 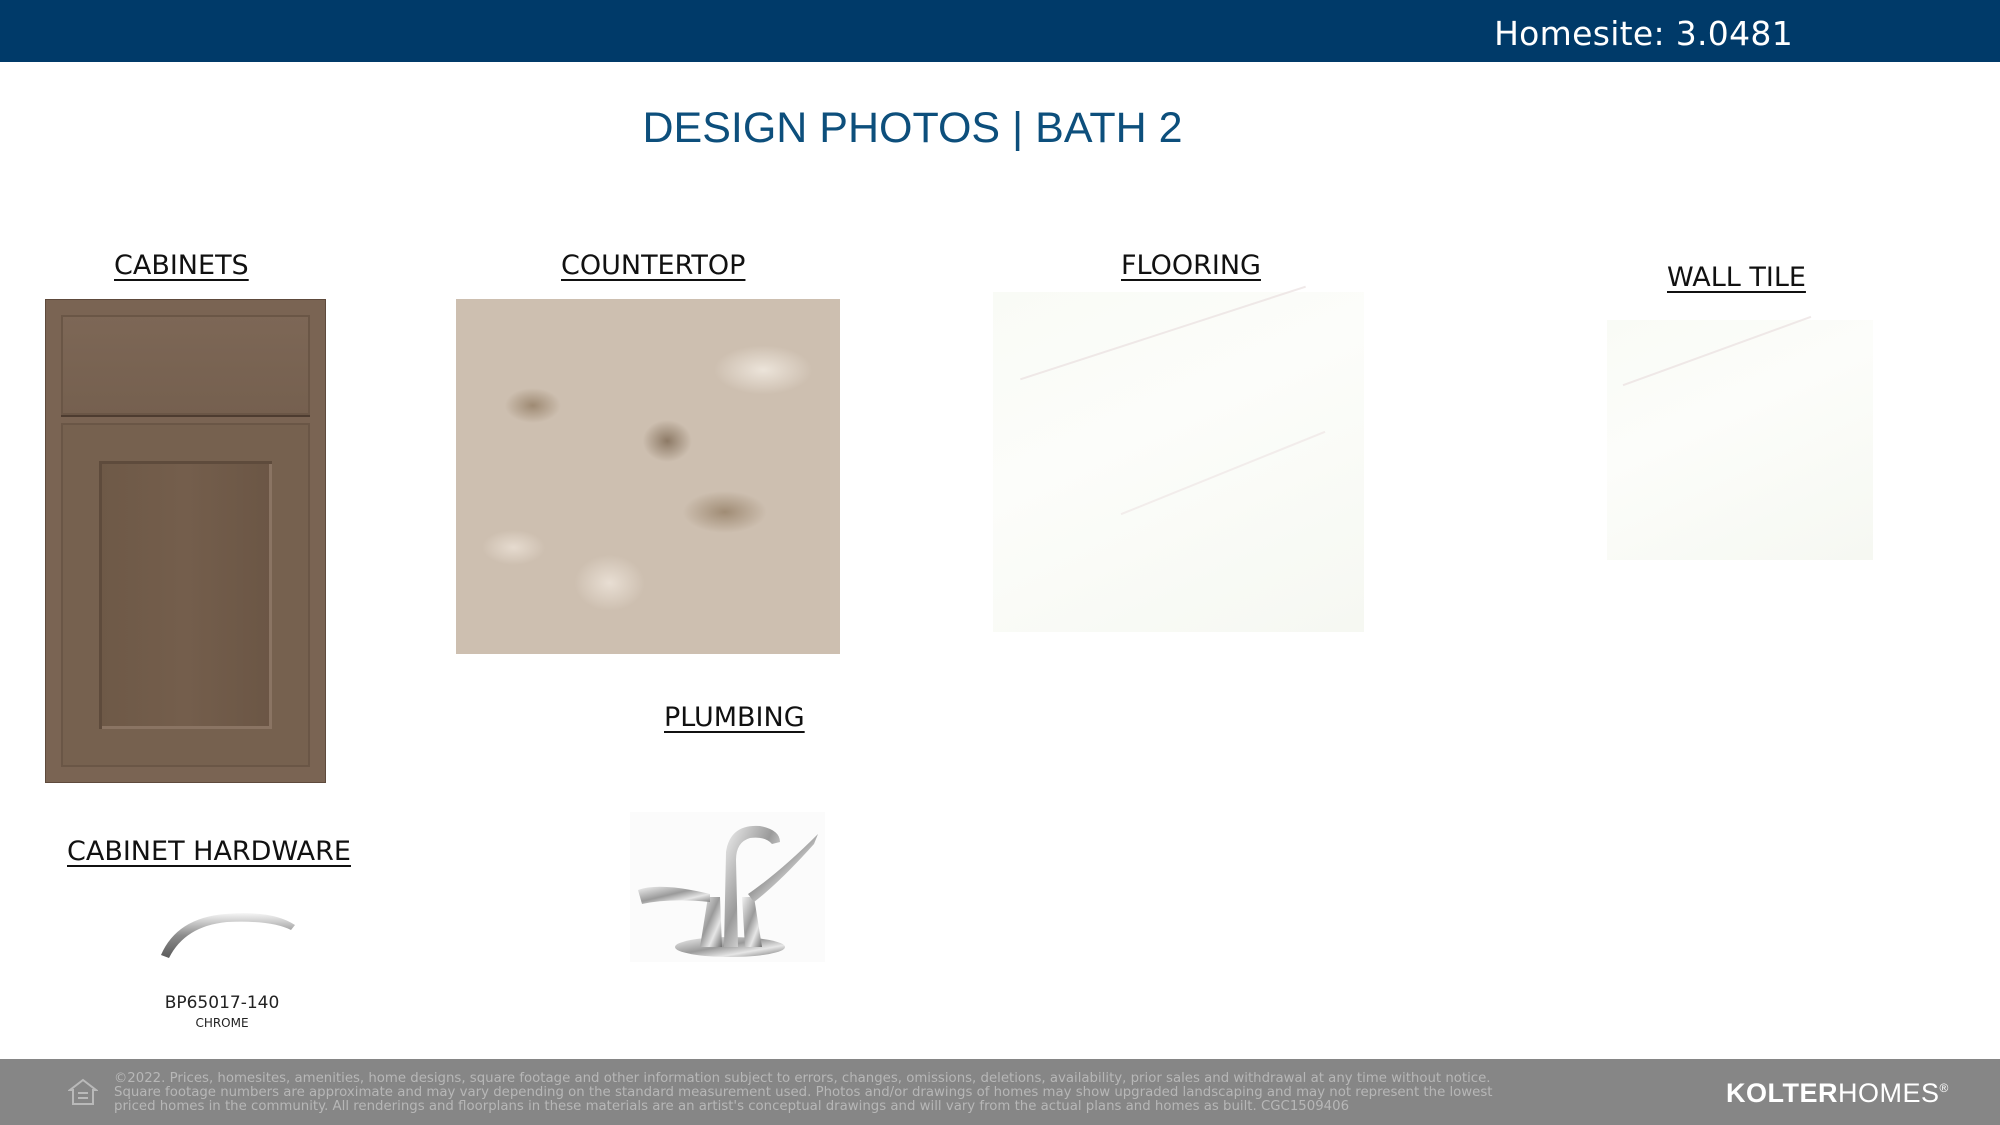 I want to click on countertop-swatch-image, so click(x=648, y=476).